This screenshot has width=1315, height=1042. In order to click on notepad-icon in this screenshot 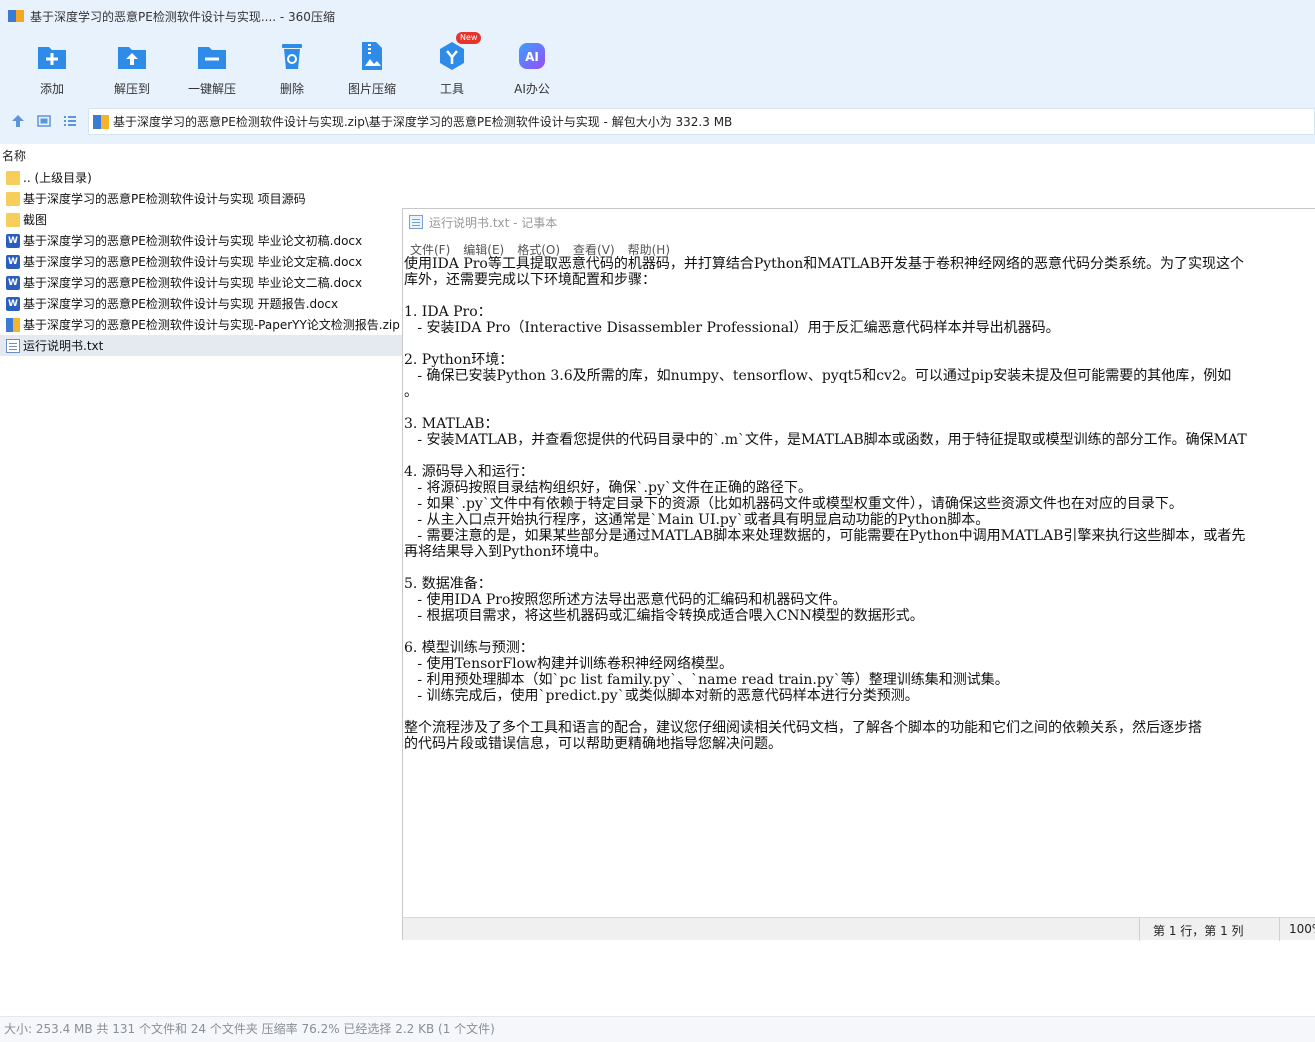, I will do `click(416, 222)`.